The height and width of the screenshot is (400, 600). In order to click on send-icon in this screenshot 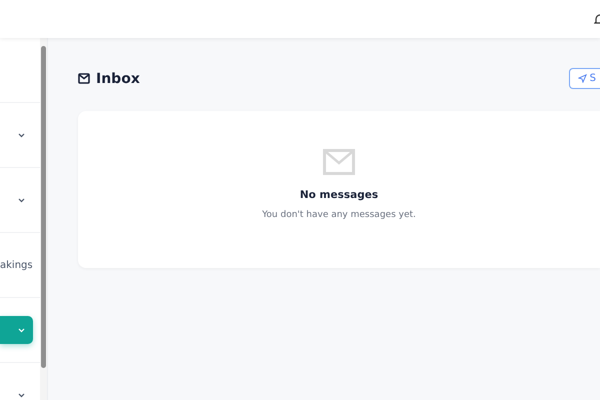, I will do `click(582, 78)`.